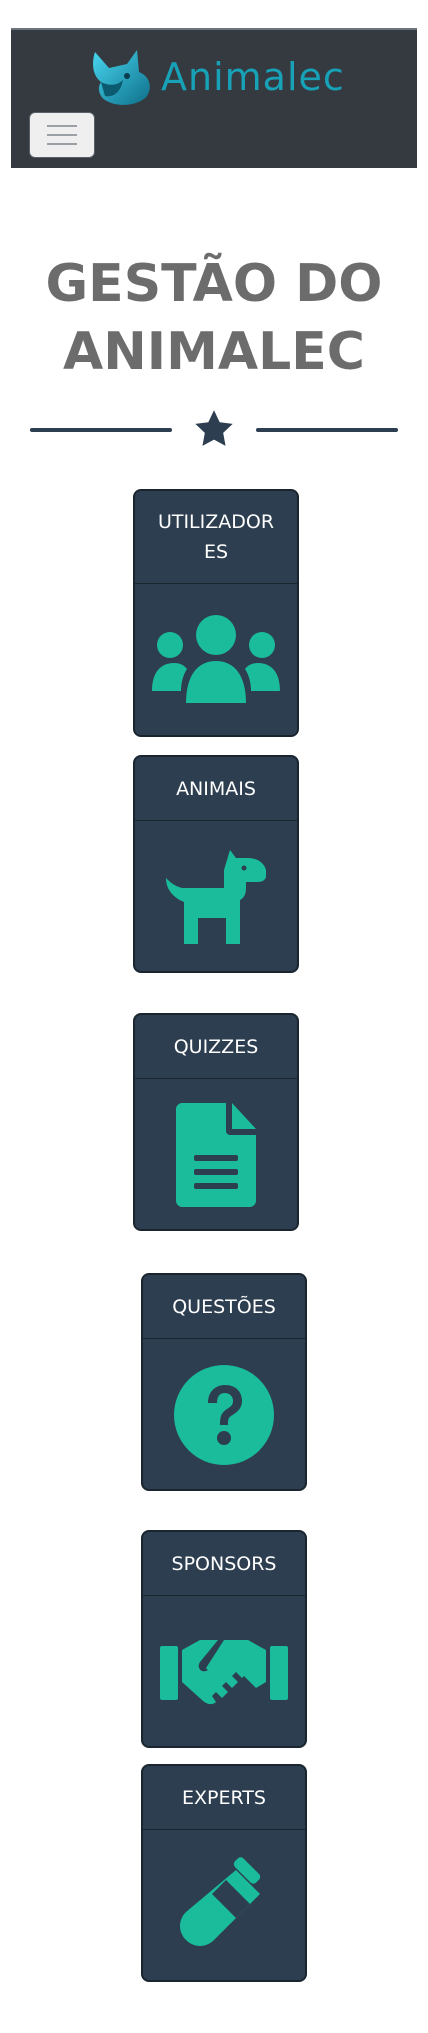 The width and height of the screenshot is (428, 2033). What do you see at coordinates (62, 126) in the screenshot?
I see `hamburger-menu-icon` at bounding box center [62, 126].